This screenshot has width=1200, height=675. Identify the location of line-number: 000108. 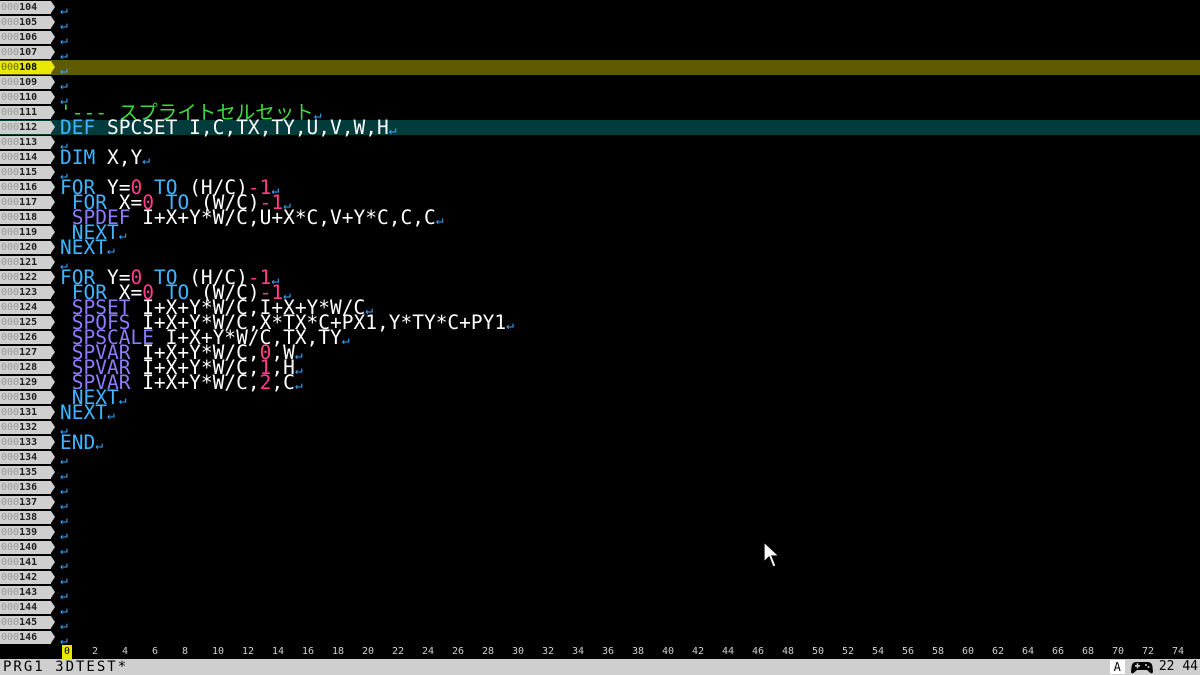
(27, 67).